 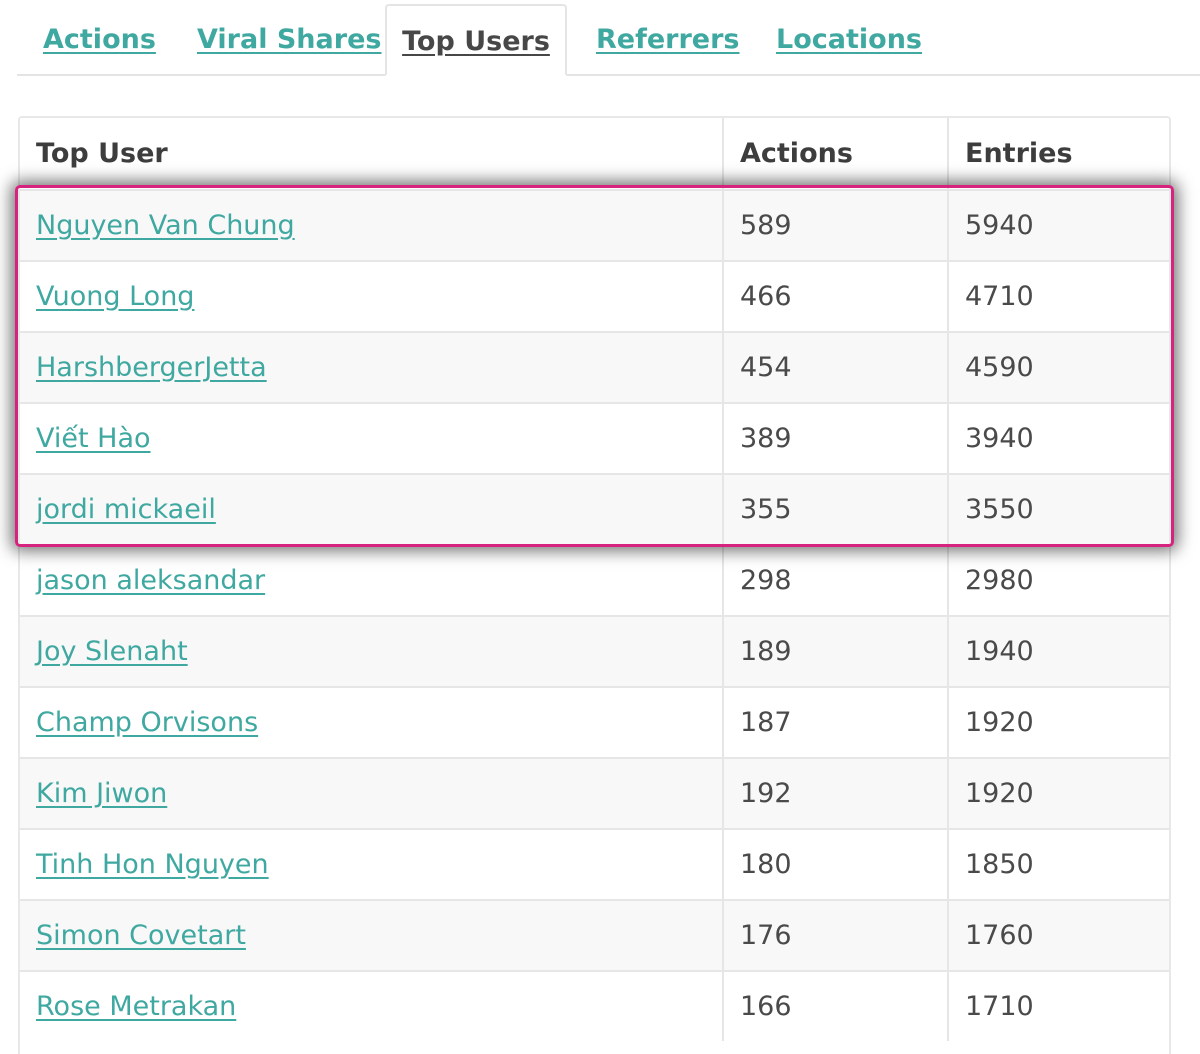 What do you see at coordinates (476, 40) in the screenshot?
I see `tab-top-users: Top Users` at bounding box center [476, 40].